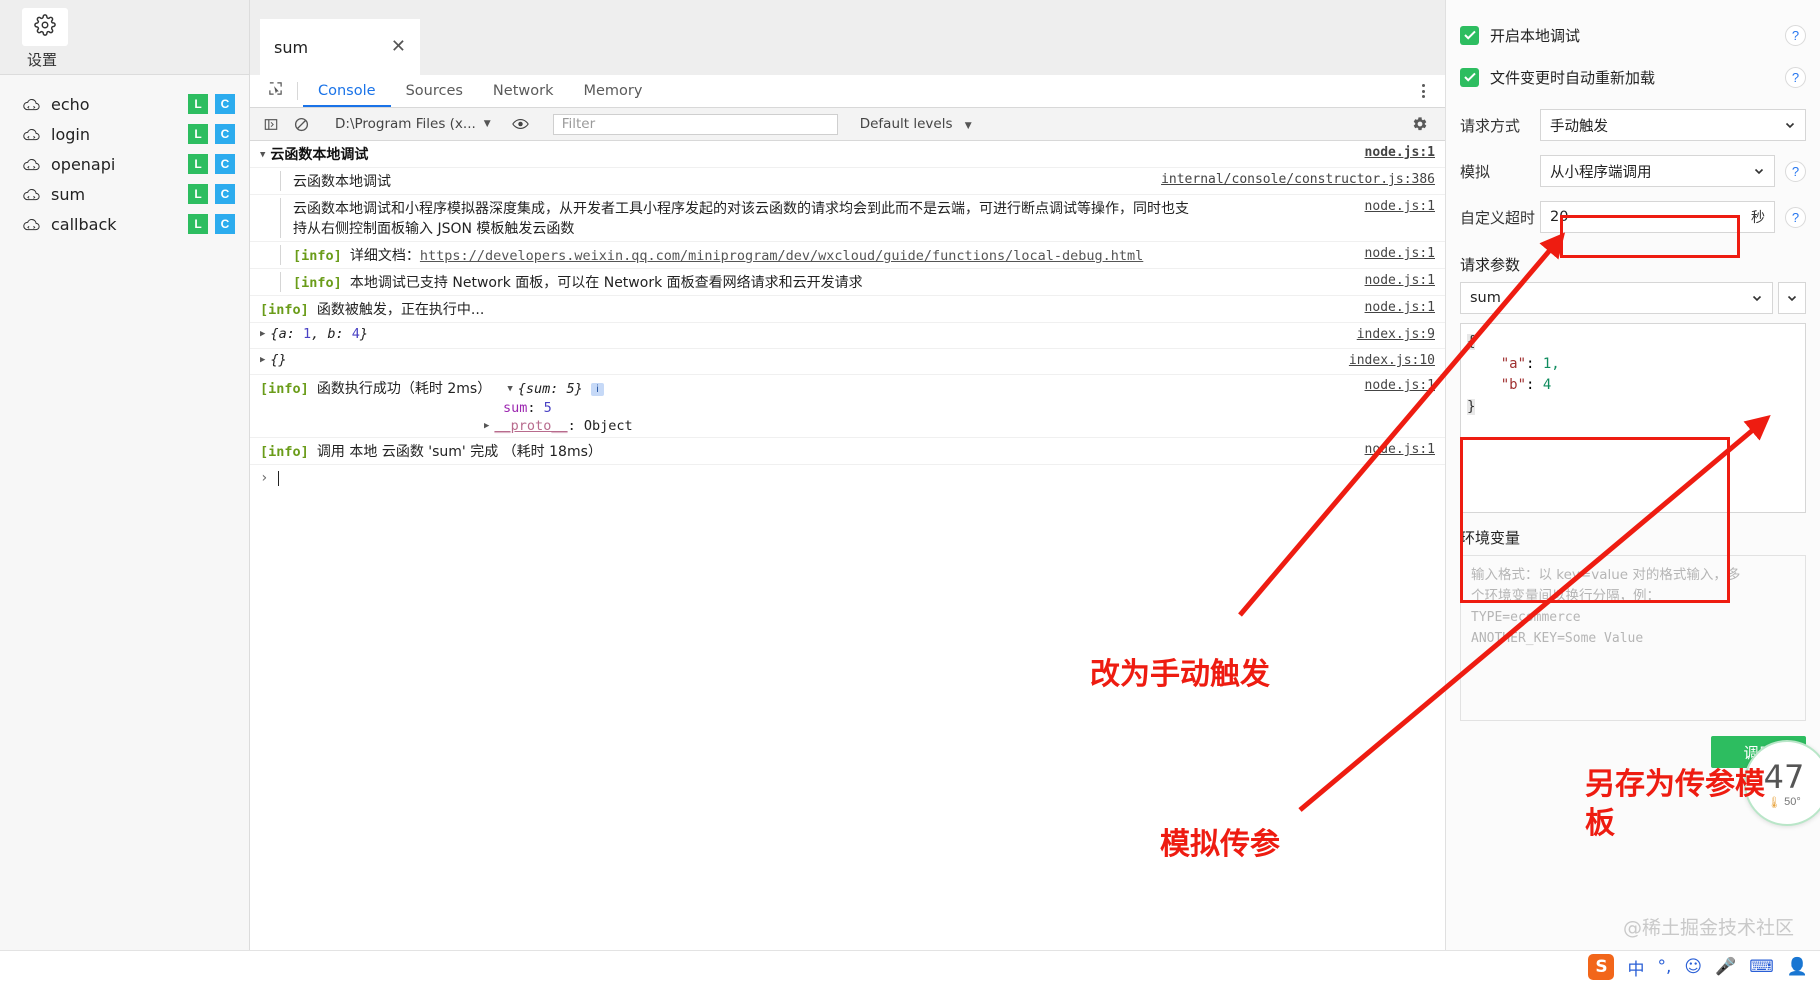 The width and height of the screenshot is (1820, 984). Describe the element at coordinates (521, 124) in the screenshot. I see `live-expression-eye-icon` at that location.